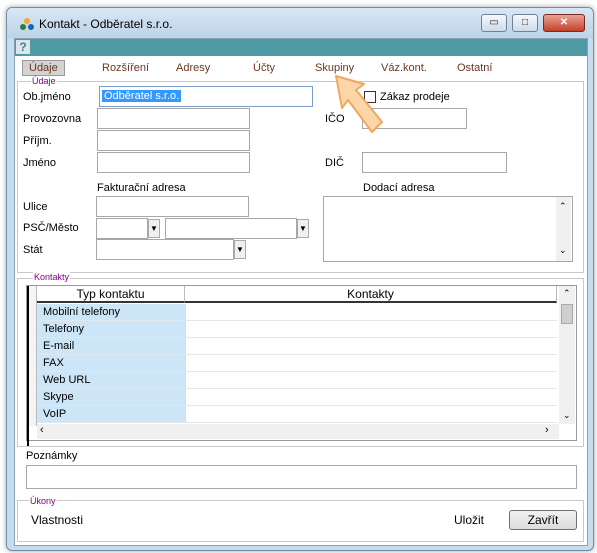 The image size is (597, 553). I want to click on dodaci-adresa-scrollbar: ⌃ ⌄, so click(563, 229).